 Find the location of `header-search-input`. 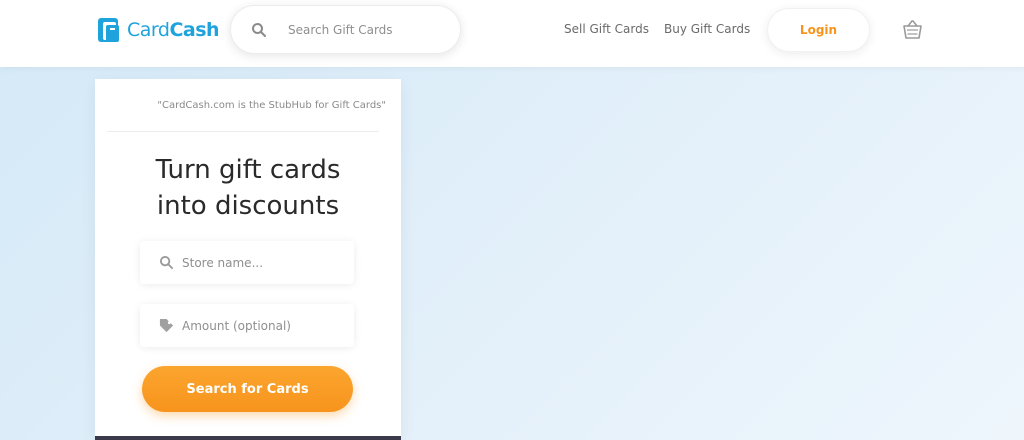

header-search-input is located at coordinates (368, 30).